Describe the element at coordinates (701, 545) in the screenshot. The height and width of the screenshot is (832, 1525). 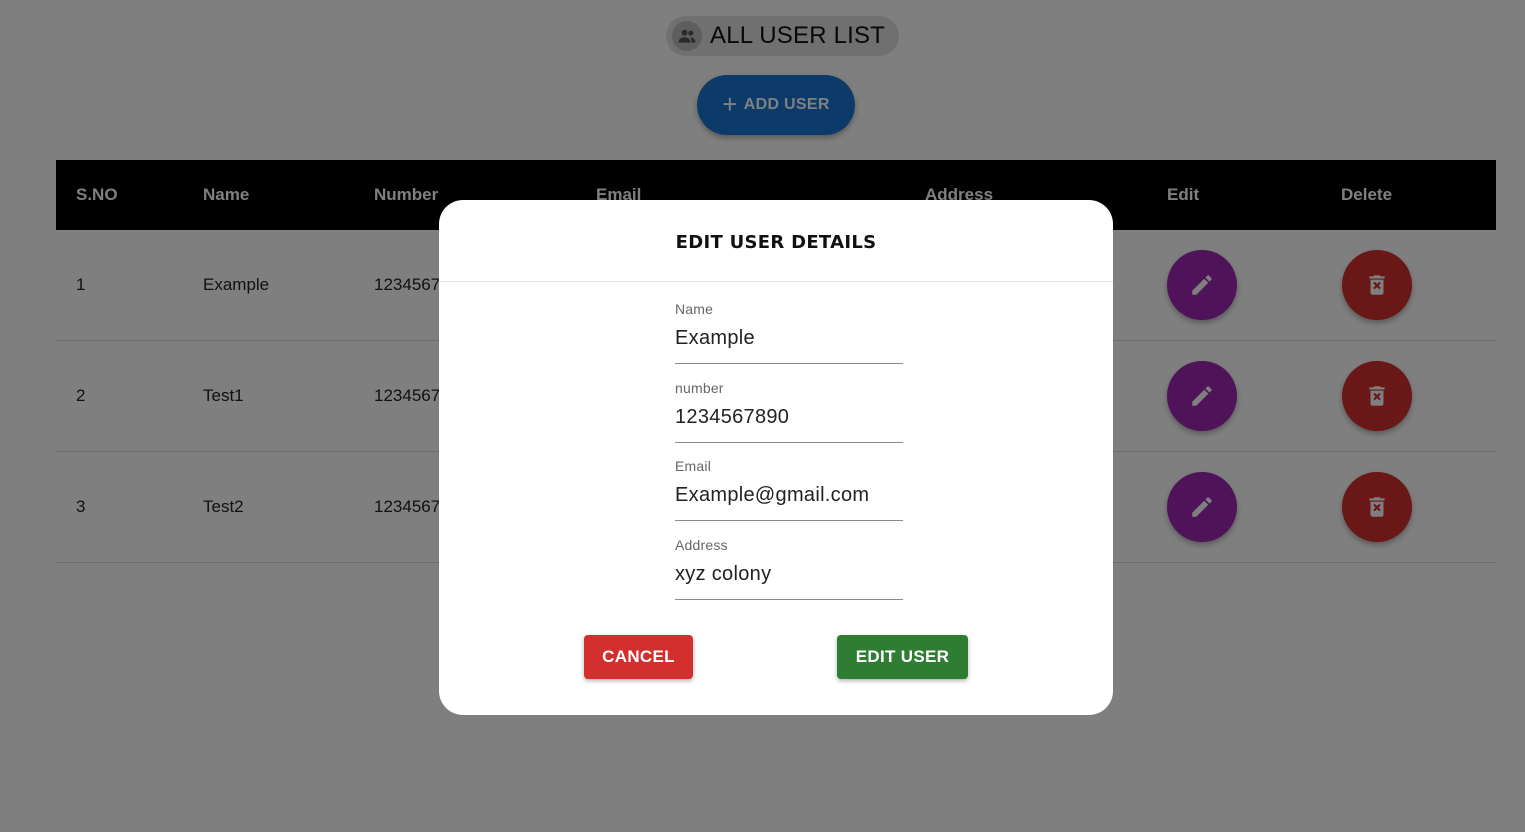
I see `address-field-label: Address` at that location.